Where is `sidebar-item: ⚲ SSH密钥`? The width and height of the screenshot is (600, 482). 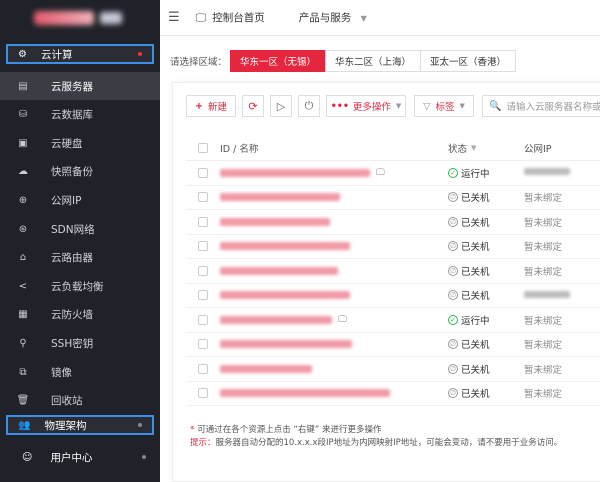
sidebar-item: ⚲ SSH密钥 is located at coordinates (80, 343).